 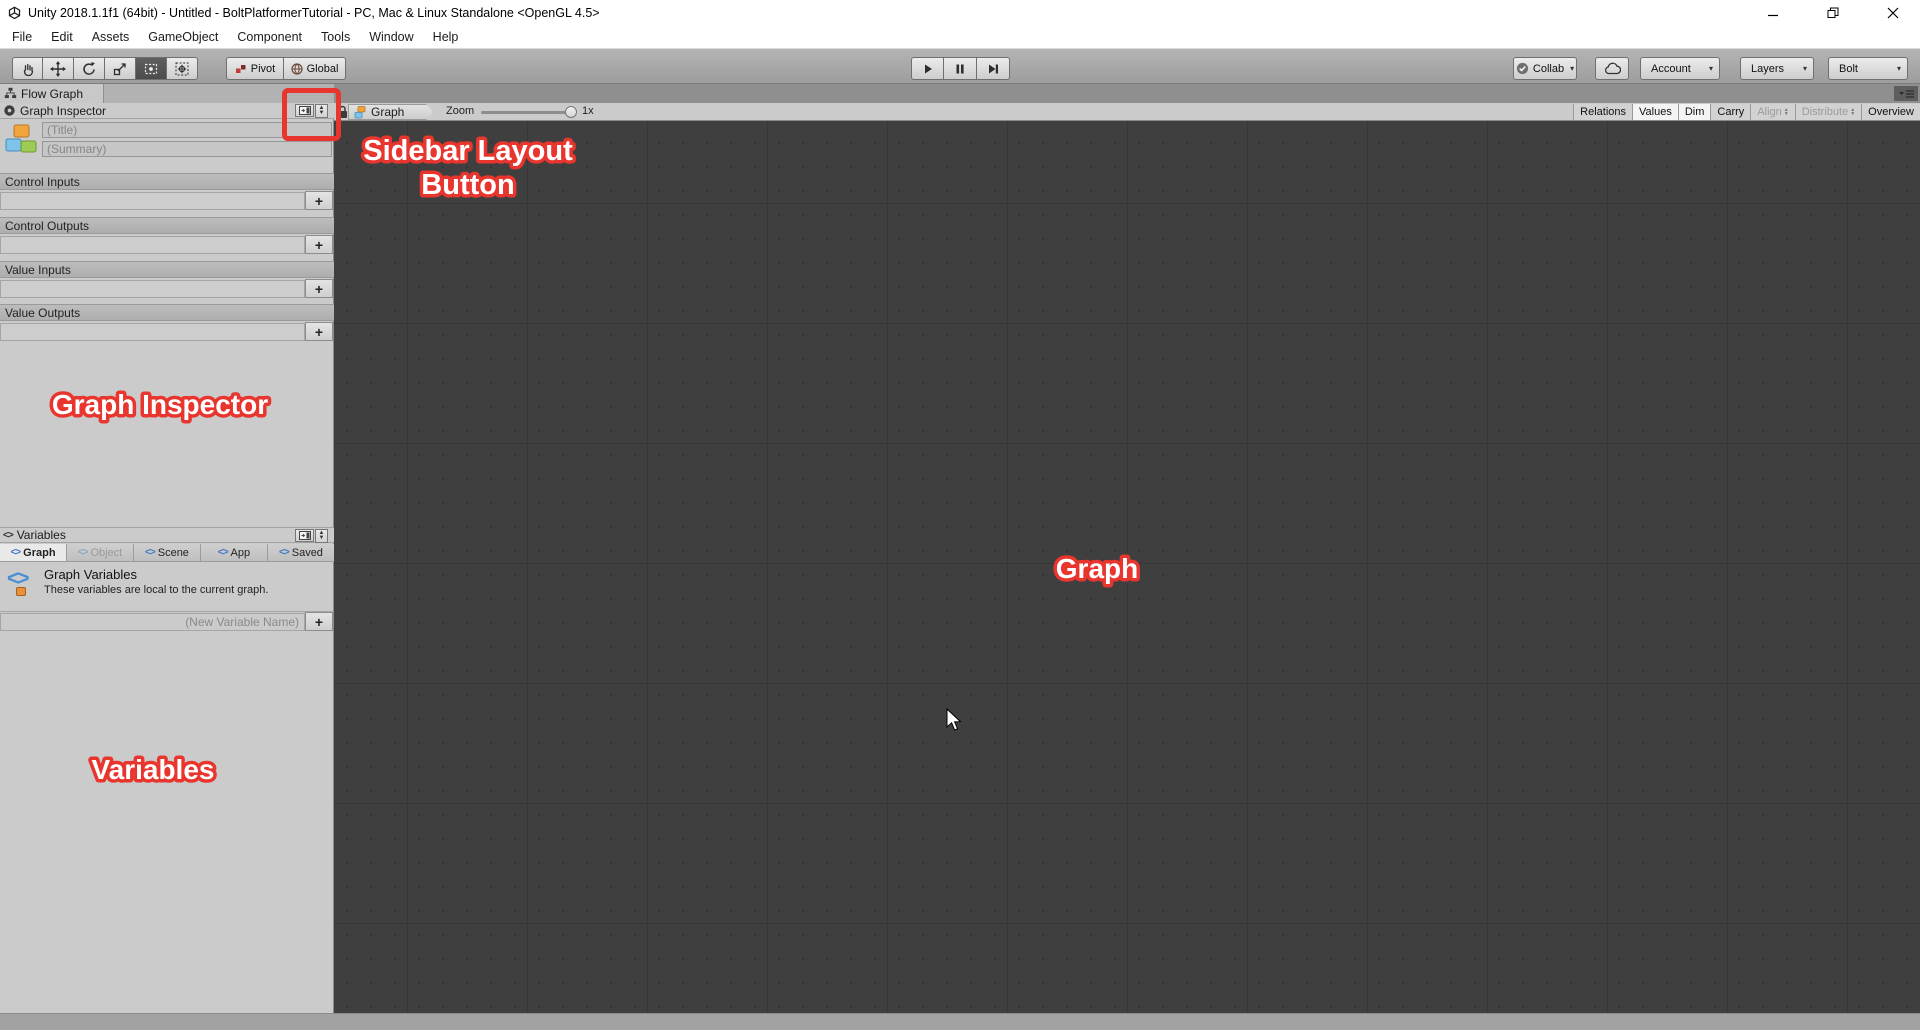 I want to click on add-control-input-button: +, so click(x=319, y=200).